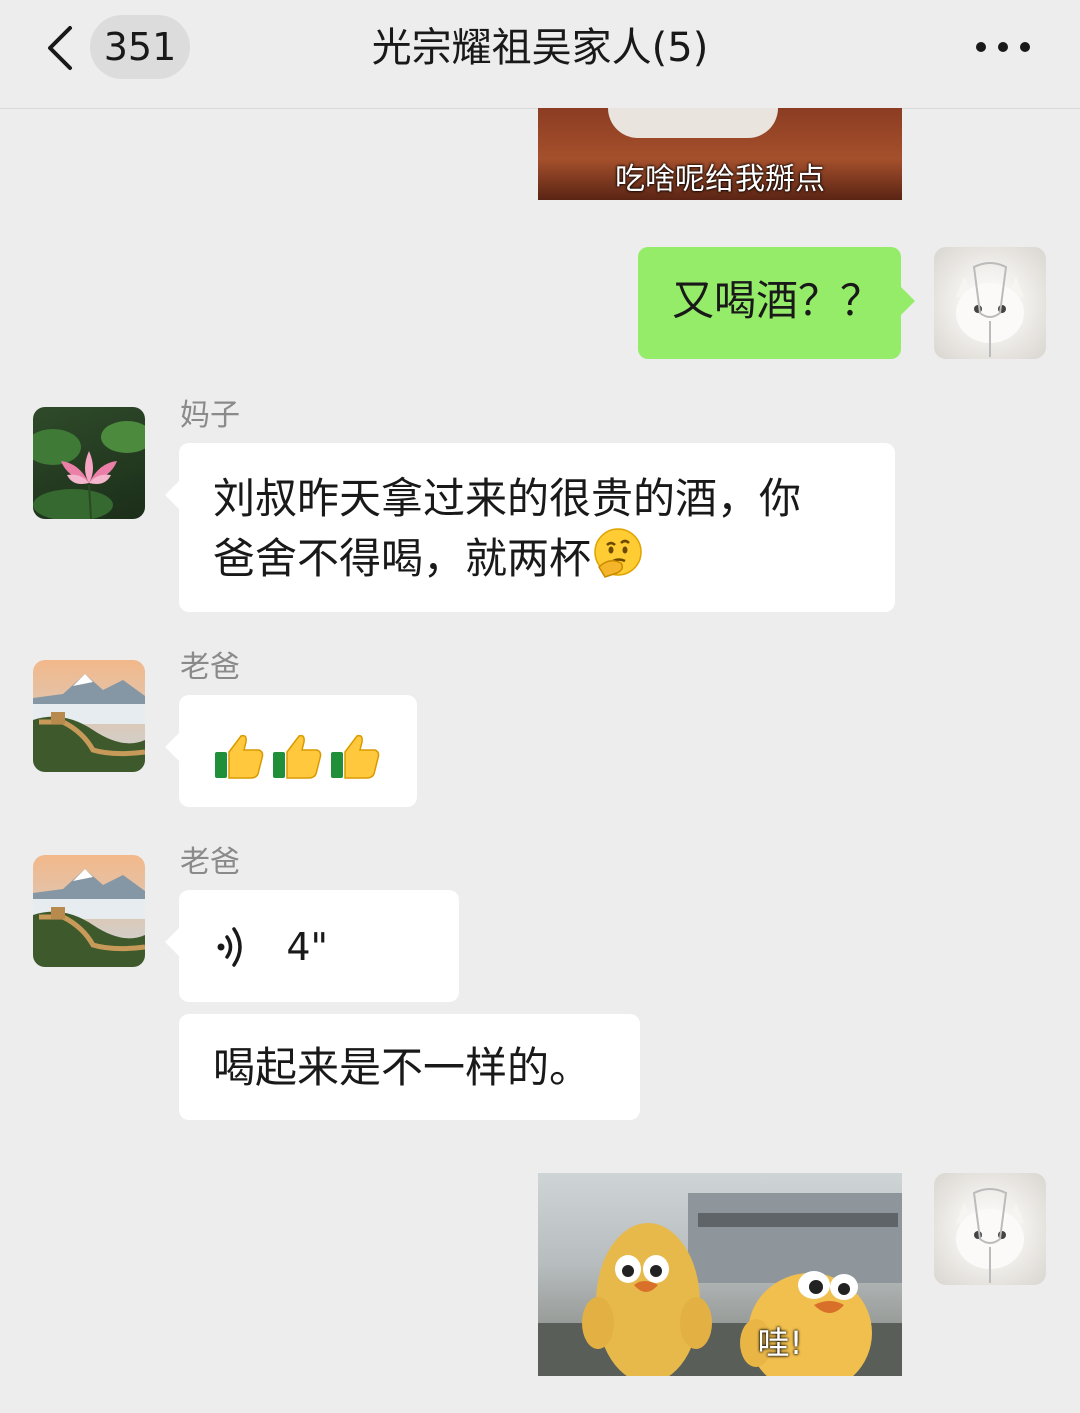 The height and width of the screenshot is (1413, 1080). I want to click on message-text: 爸舍不得喝，就两杯, so click(402, 558).